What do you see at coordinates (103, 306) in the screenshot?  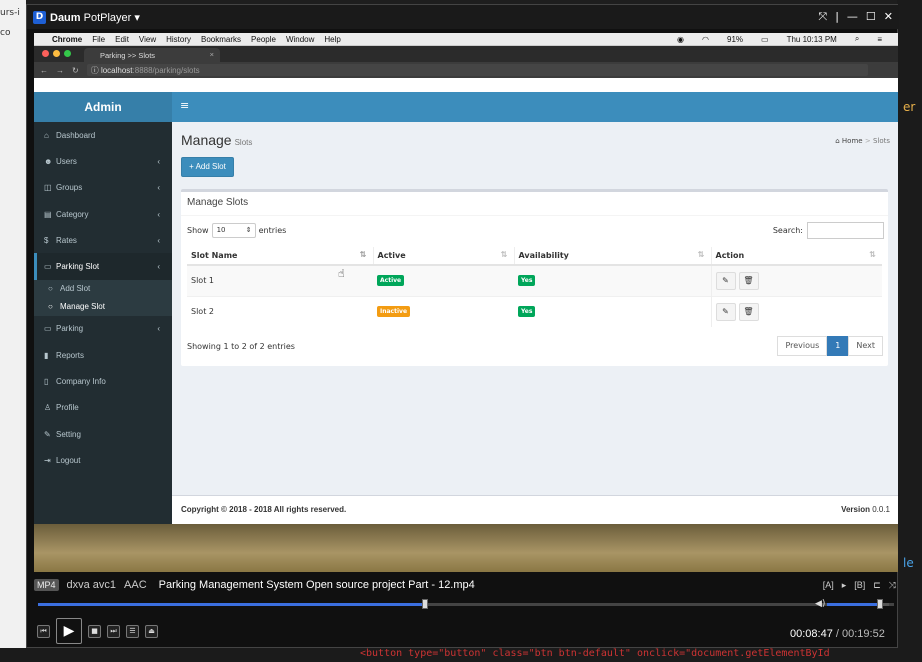 I see `sidebar-item-manage-slot: ○ Manage Slot` at bounding box center [103, 306].